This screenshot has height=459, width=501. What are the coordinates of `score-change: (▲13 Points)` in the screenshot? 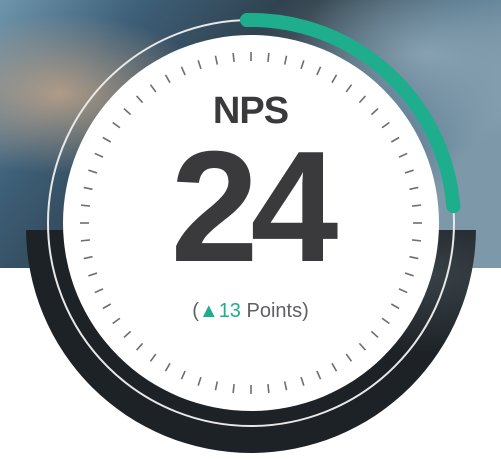 It's located at (250, 311).